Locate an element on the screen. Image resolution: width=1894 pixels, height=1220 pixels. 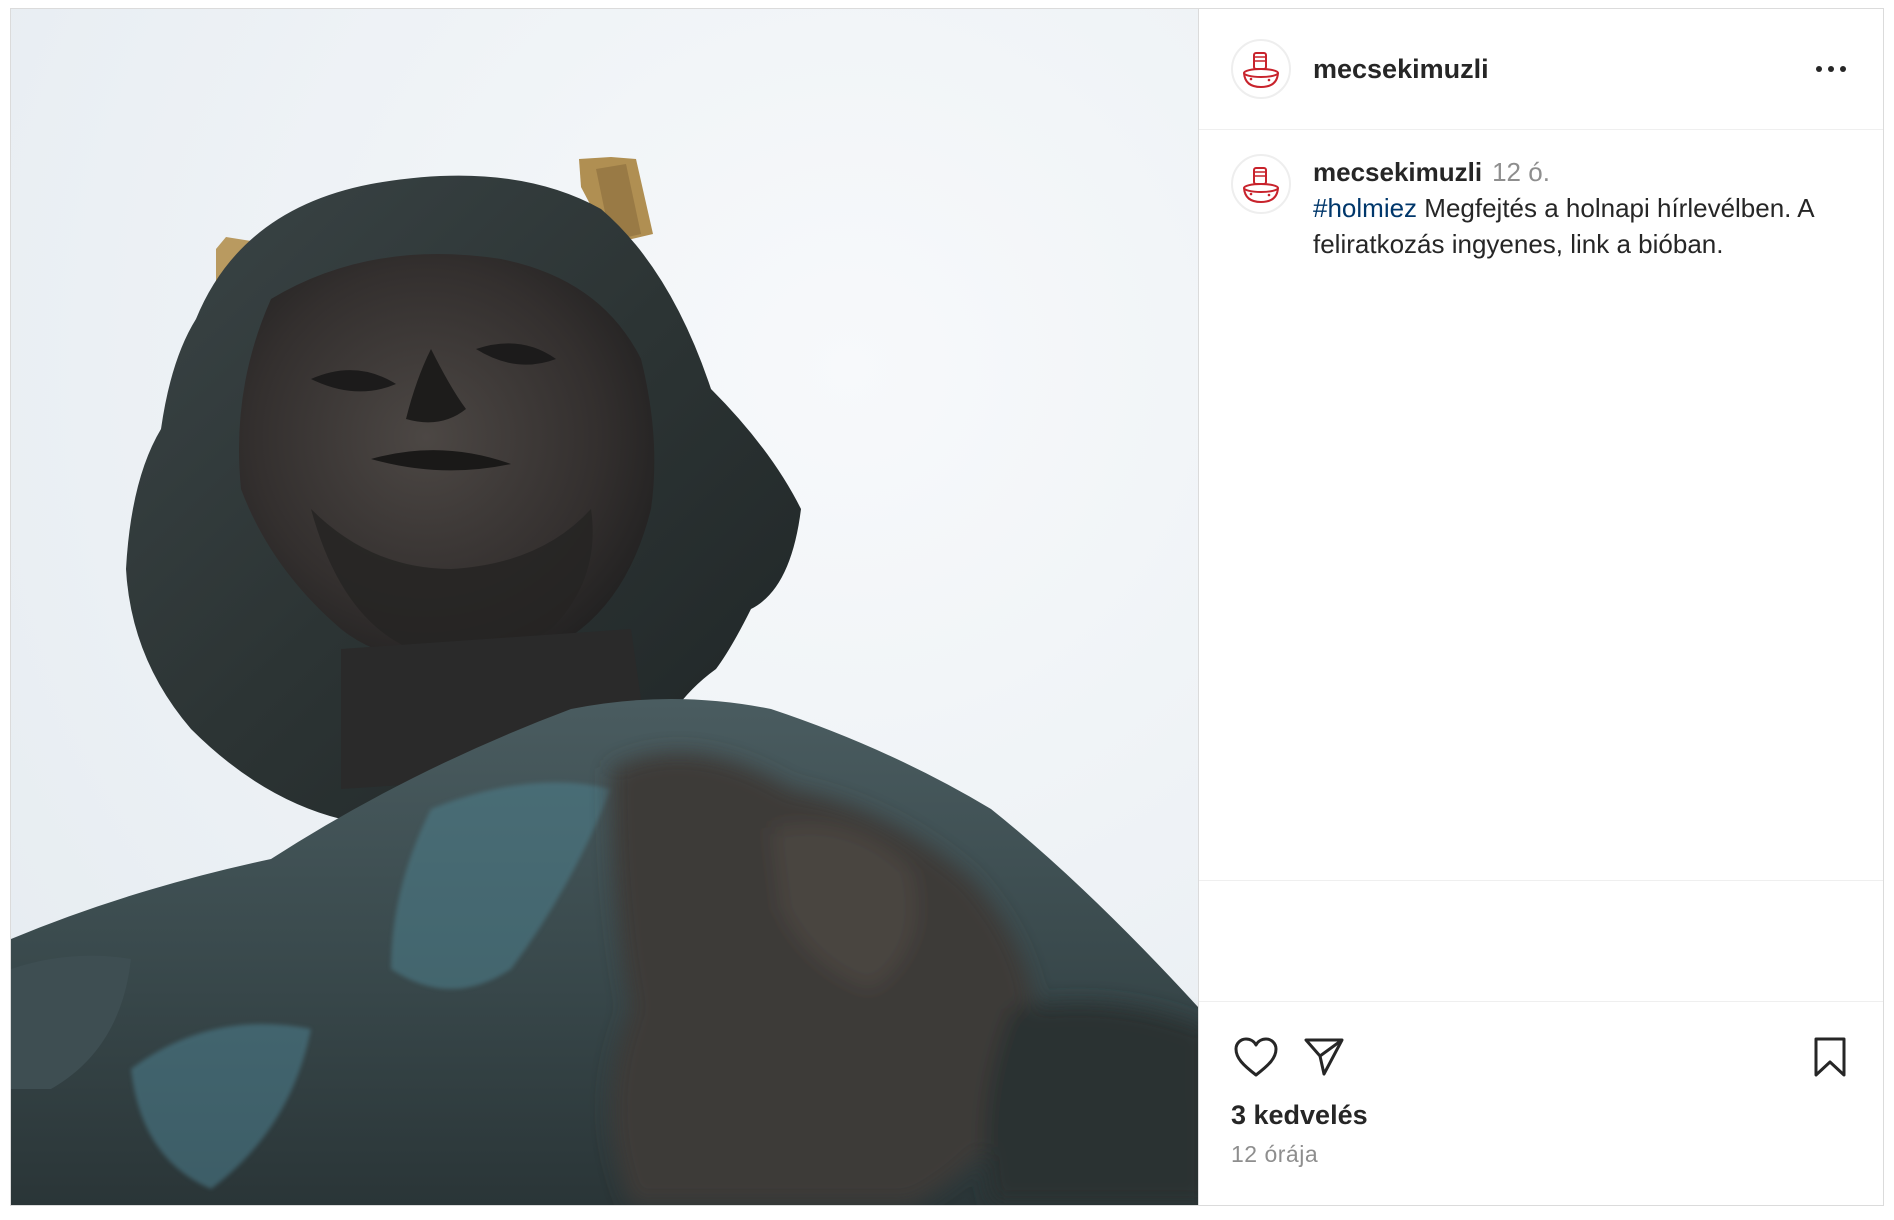
likes-count: 3 kedvelés is located at coordinates (1541, 1106).